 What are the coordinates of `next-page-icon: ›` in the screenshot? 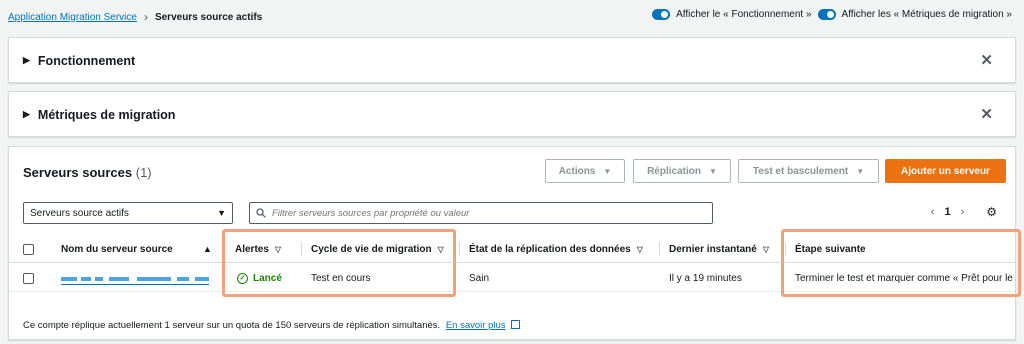 It's located at (963, 212).